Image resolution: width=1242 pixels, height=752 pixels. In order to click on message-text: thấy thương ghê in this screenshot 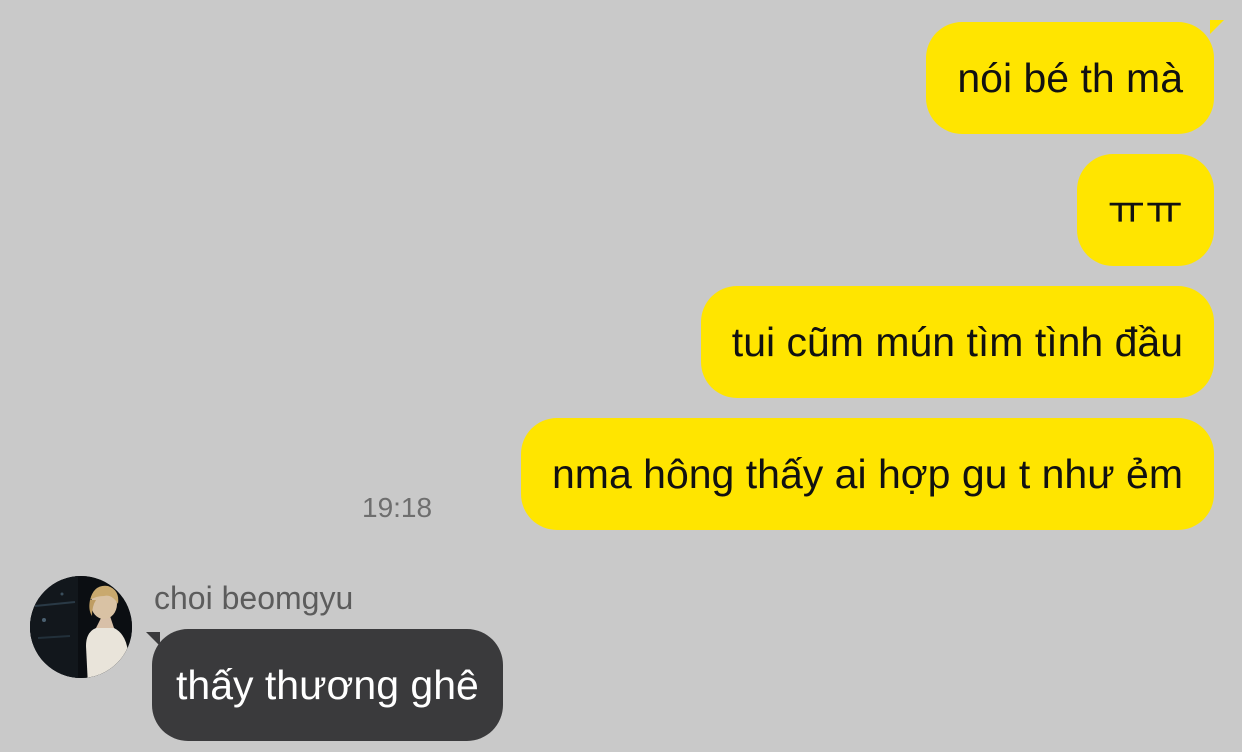, I will do `click(327, 684)`.